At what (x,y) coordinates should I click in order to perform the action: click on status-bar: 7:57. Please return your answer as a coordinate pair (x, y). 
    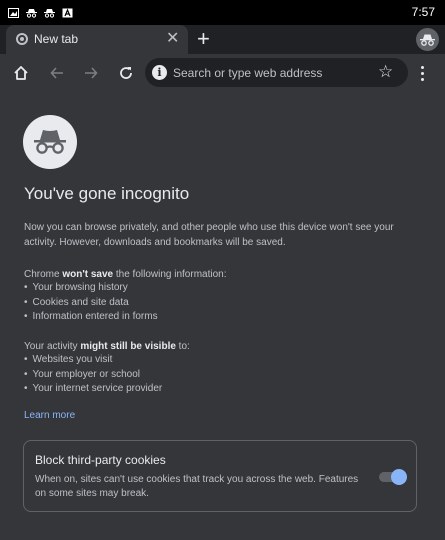
    Looking at the image, I should click on (222, 12).